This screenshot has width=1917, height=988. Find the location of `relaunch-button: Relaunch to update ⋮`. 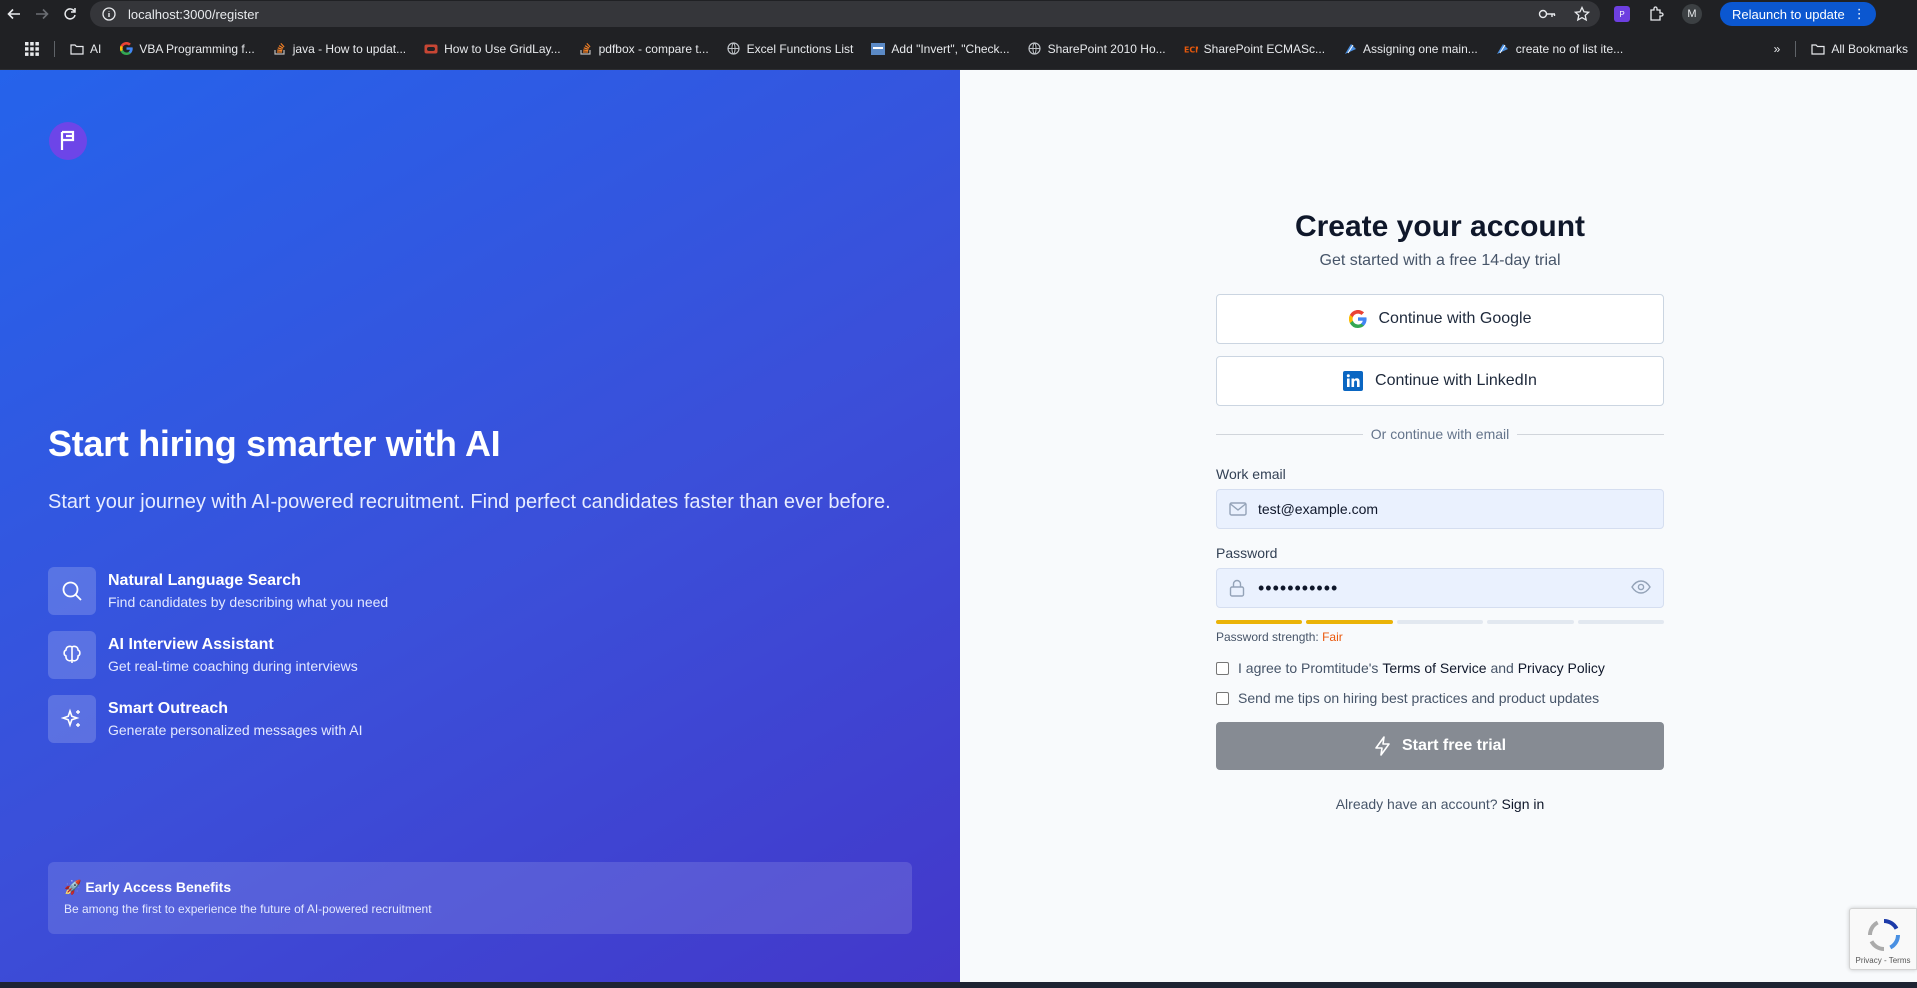

relaunch-button: Relaunch to update ⋮ is located at coordinates (1798, 14).